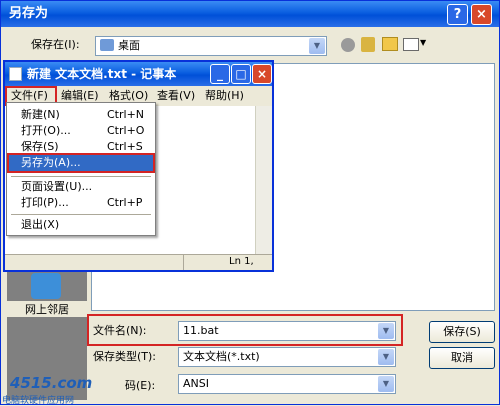 The width and height of the screenshot is (500, 406). What do you see at coordinates (390, 44) in the screenshot?
I see `new-folder-icon` at bounding box center [390, 44].